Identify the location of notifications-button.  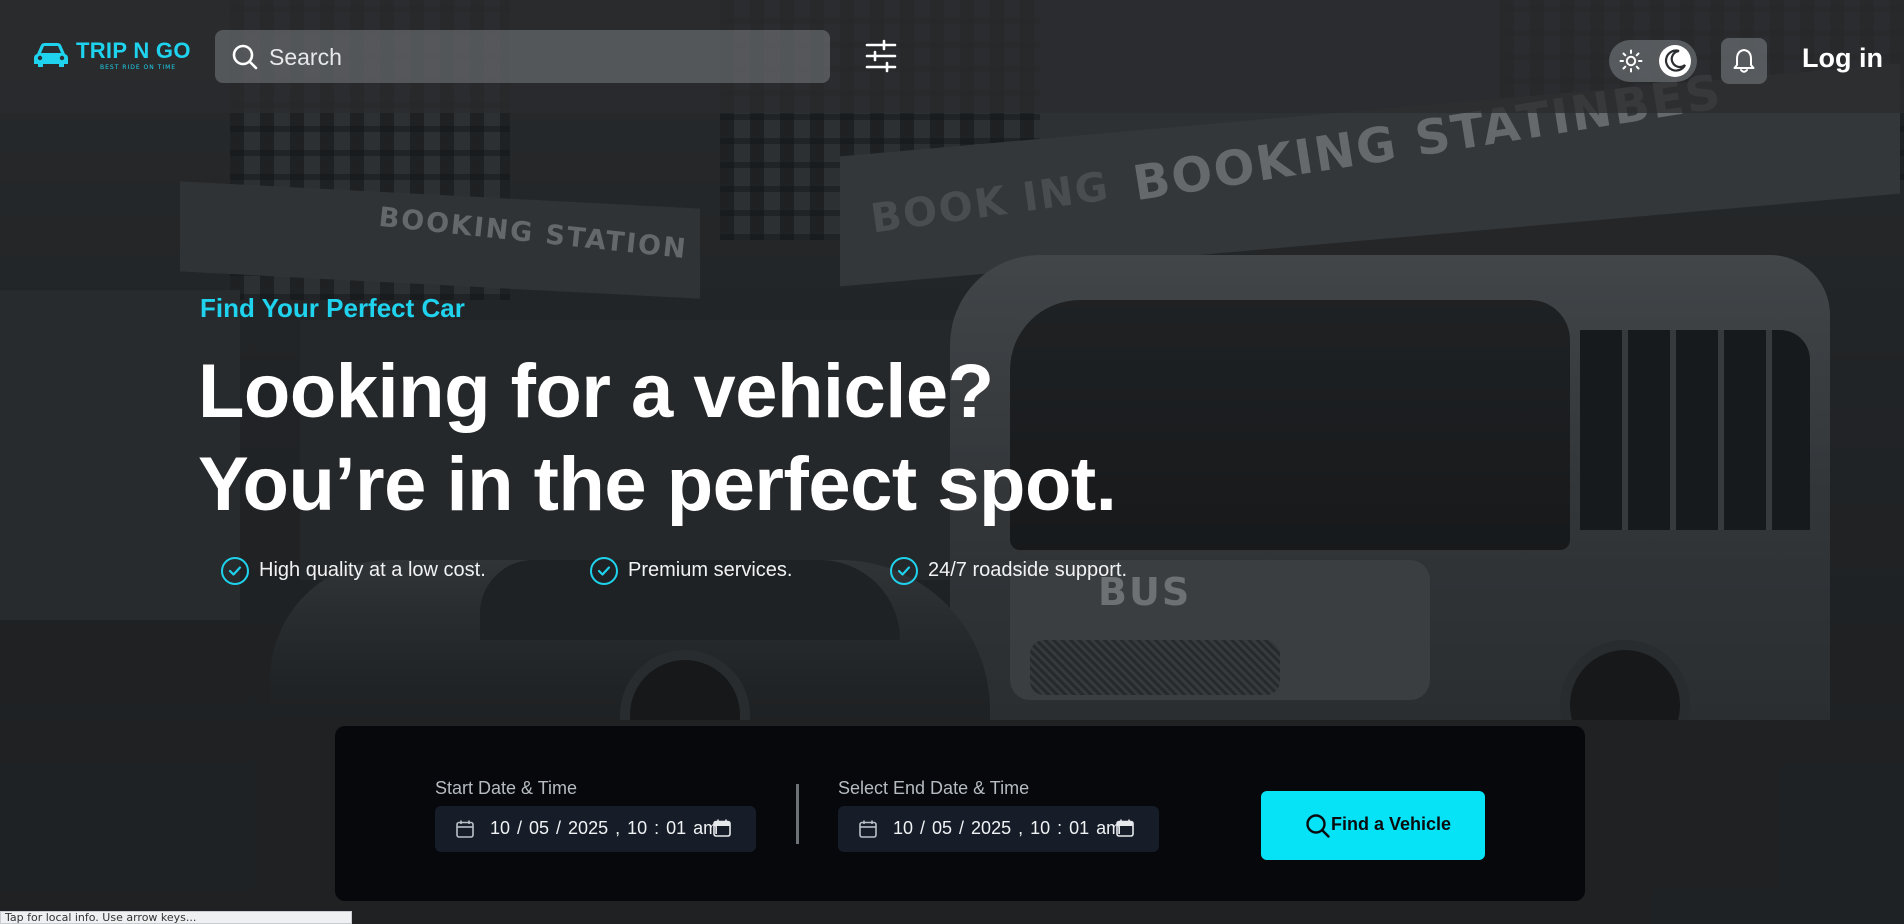
(1744, 61).